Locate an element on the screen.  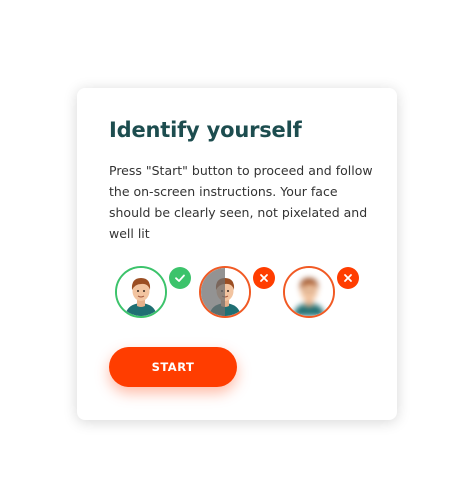
check-icon is located at coordinates (180, 278).